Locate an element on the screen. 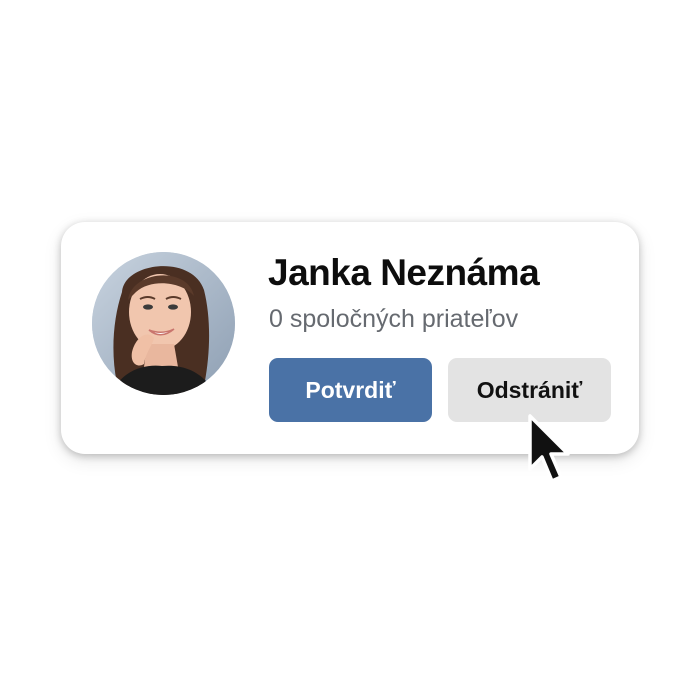 The height and width of the screenshot is (700, 700). mutual-friends-count: 0 spoločných priateľov is located at coordinates (393, 319).